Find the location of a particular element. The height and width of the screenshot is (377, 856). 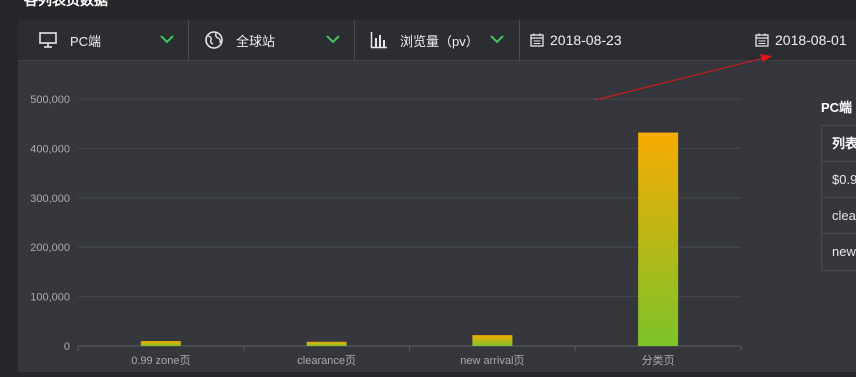

side-table: 列表 $0.9 clea new is located at coordinates (838, 198).